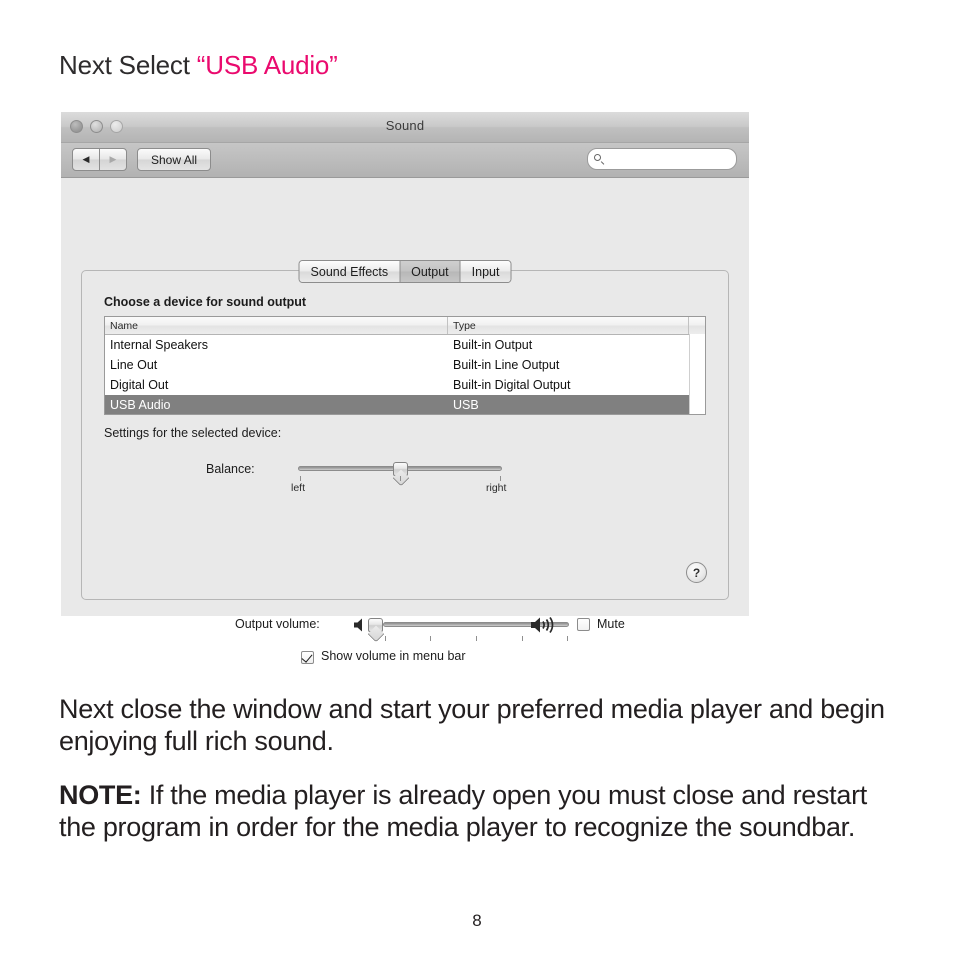  I want to click on search-box, so click(662, 159).